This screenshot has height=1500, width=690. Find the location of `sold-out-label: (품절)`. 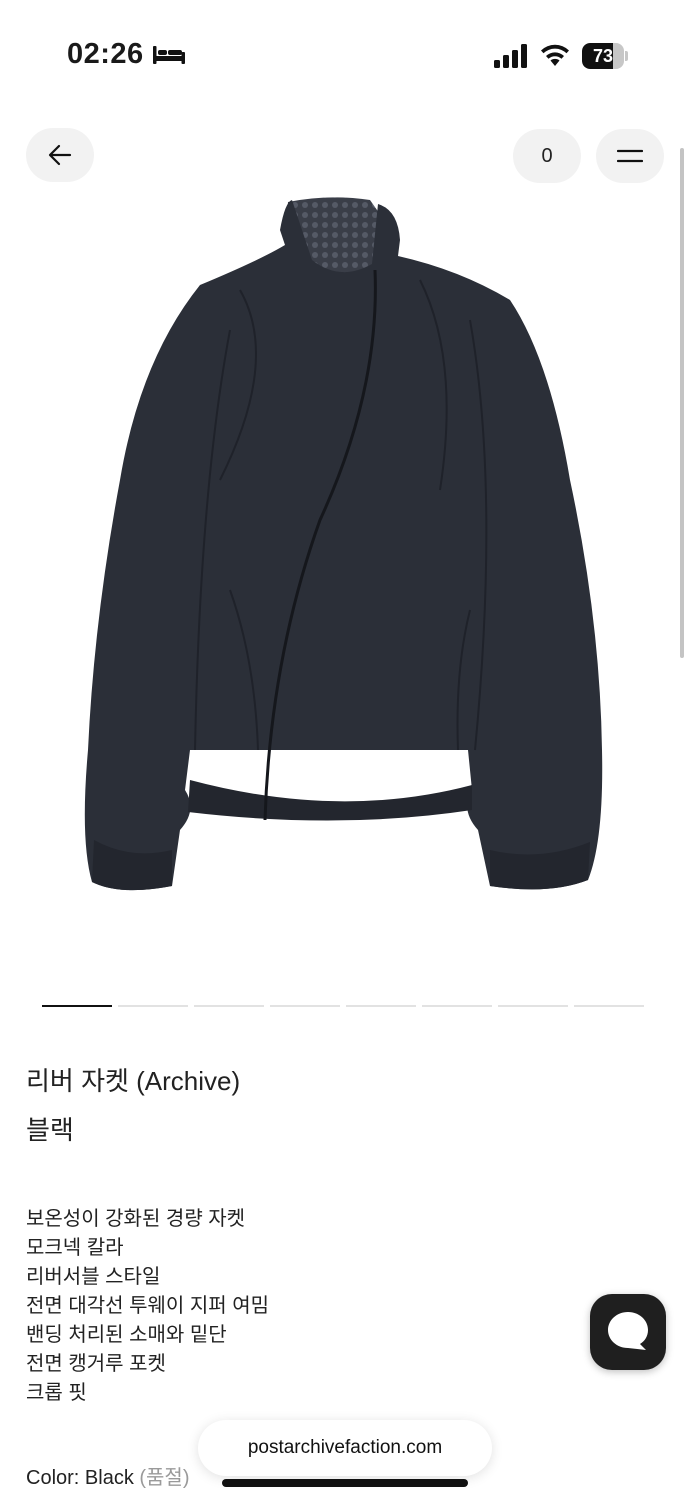

sold-out-label: (품절) is located at coordinates (164, 1478).